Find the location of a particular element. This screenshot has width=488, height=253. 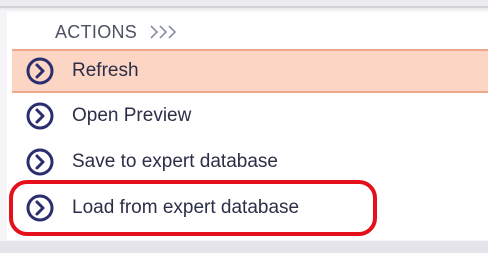

top-divider is located at coordinates (244, 7).